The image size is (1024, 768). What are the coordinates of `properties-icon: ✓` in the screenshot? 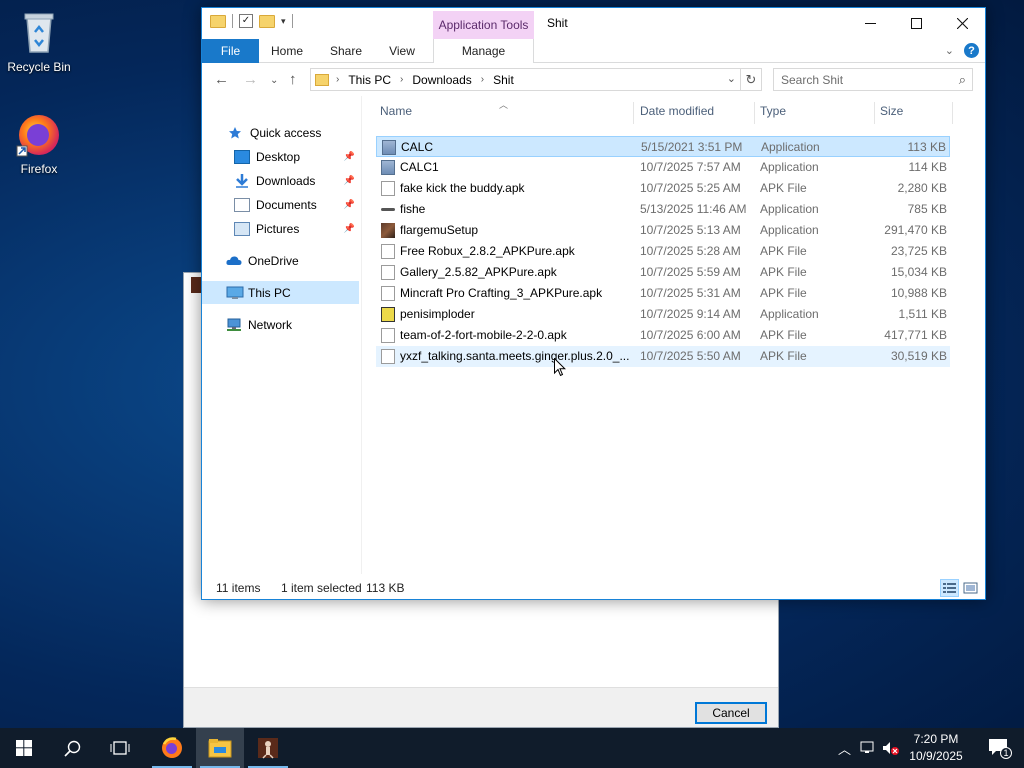 It's located at (246, 21).